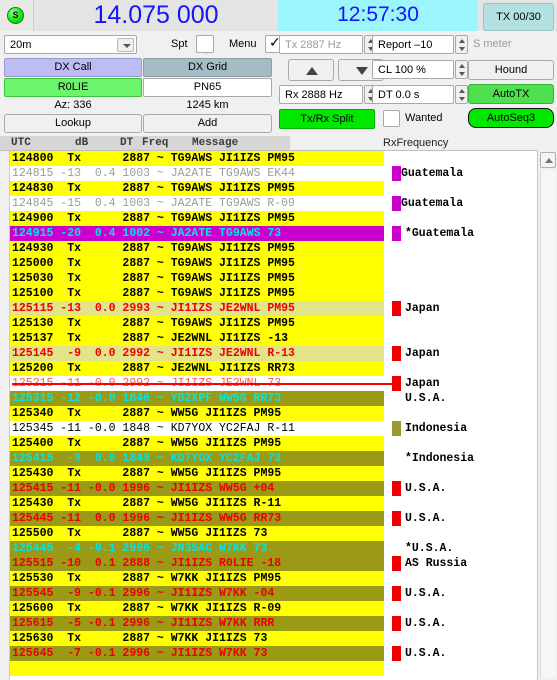  What do you see at coordinates (153, 188) in the screenshot?
I see `row-text: 124830 Tx 2887 ~ TG9AWS JI1IZS PM95` at bounding box center [153, 188].